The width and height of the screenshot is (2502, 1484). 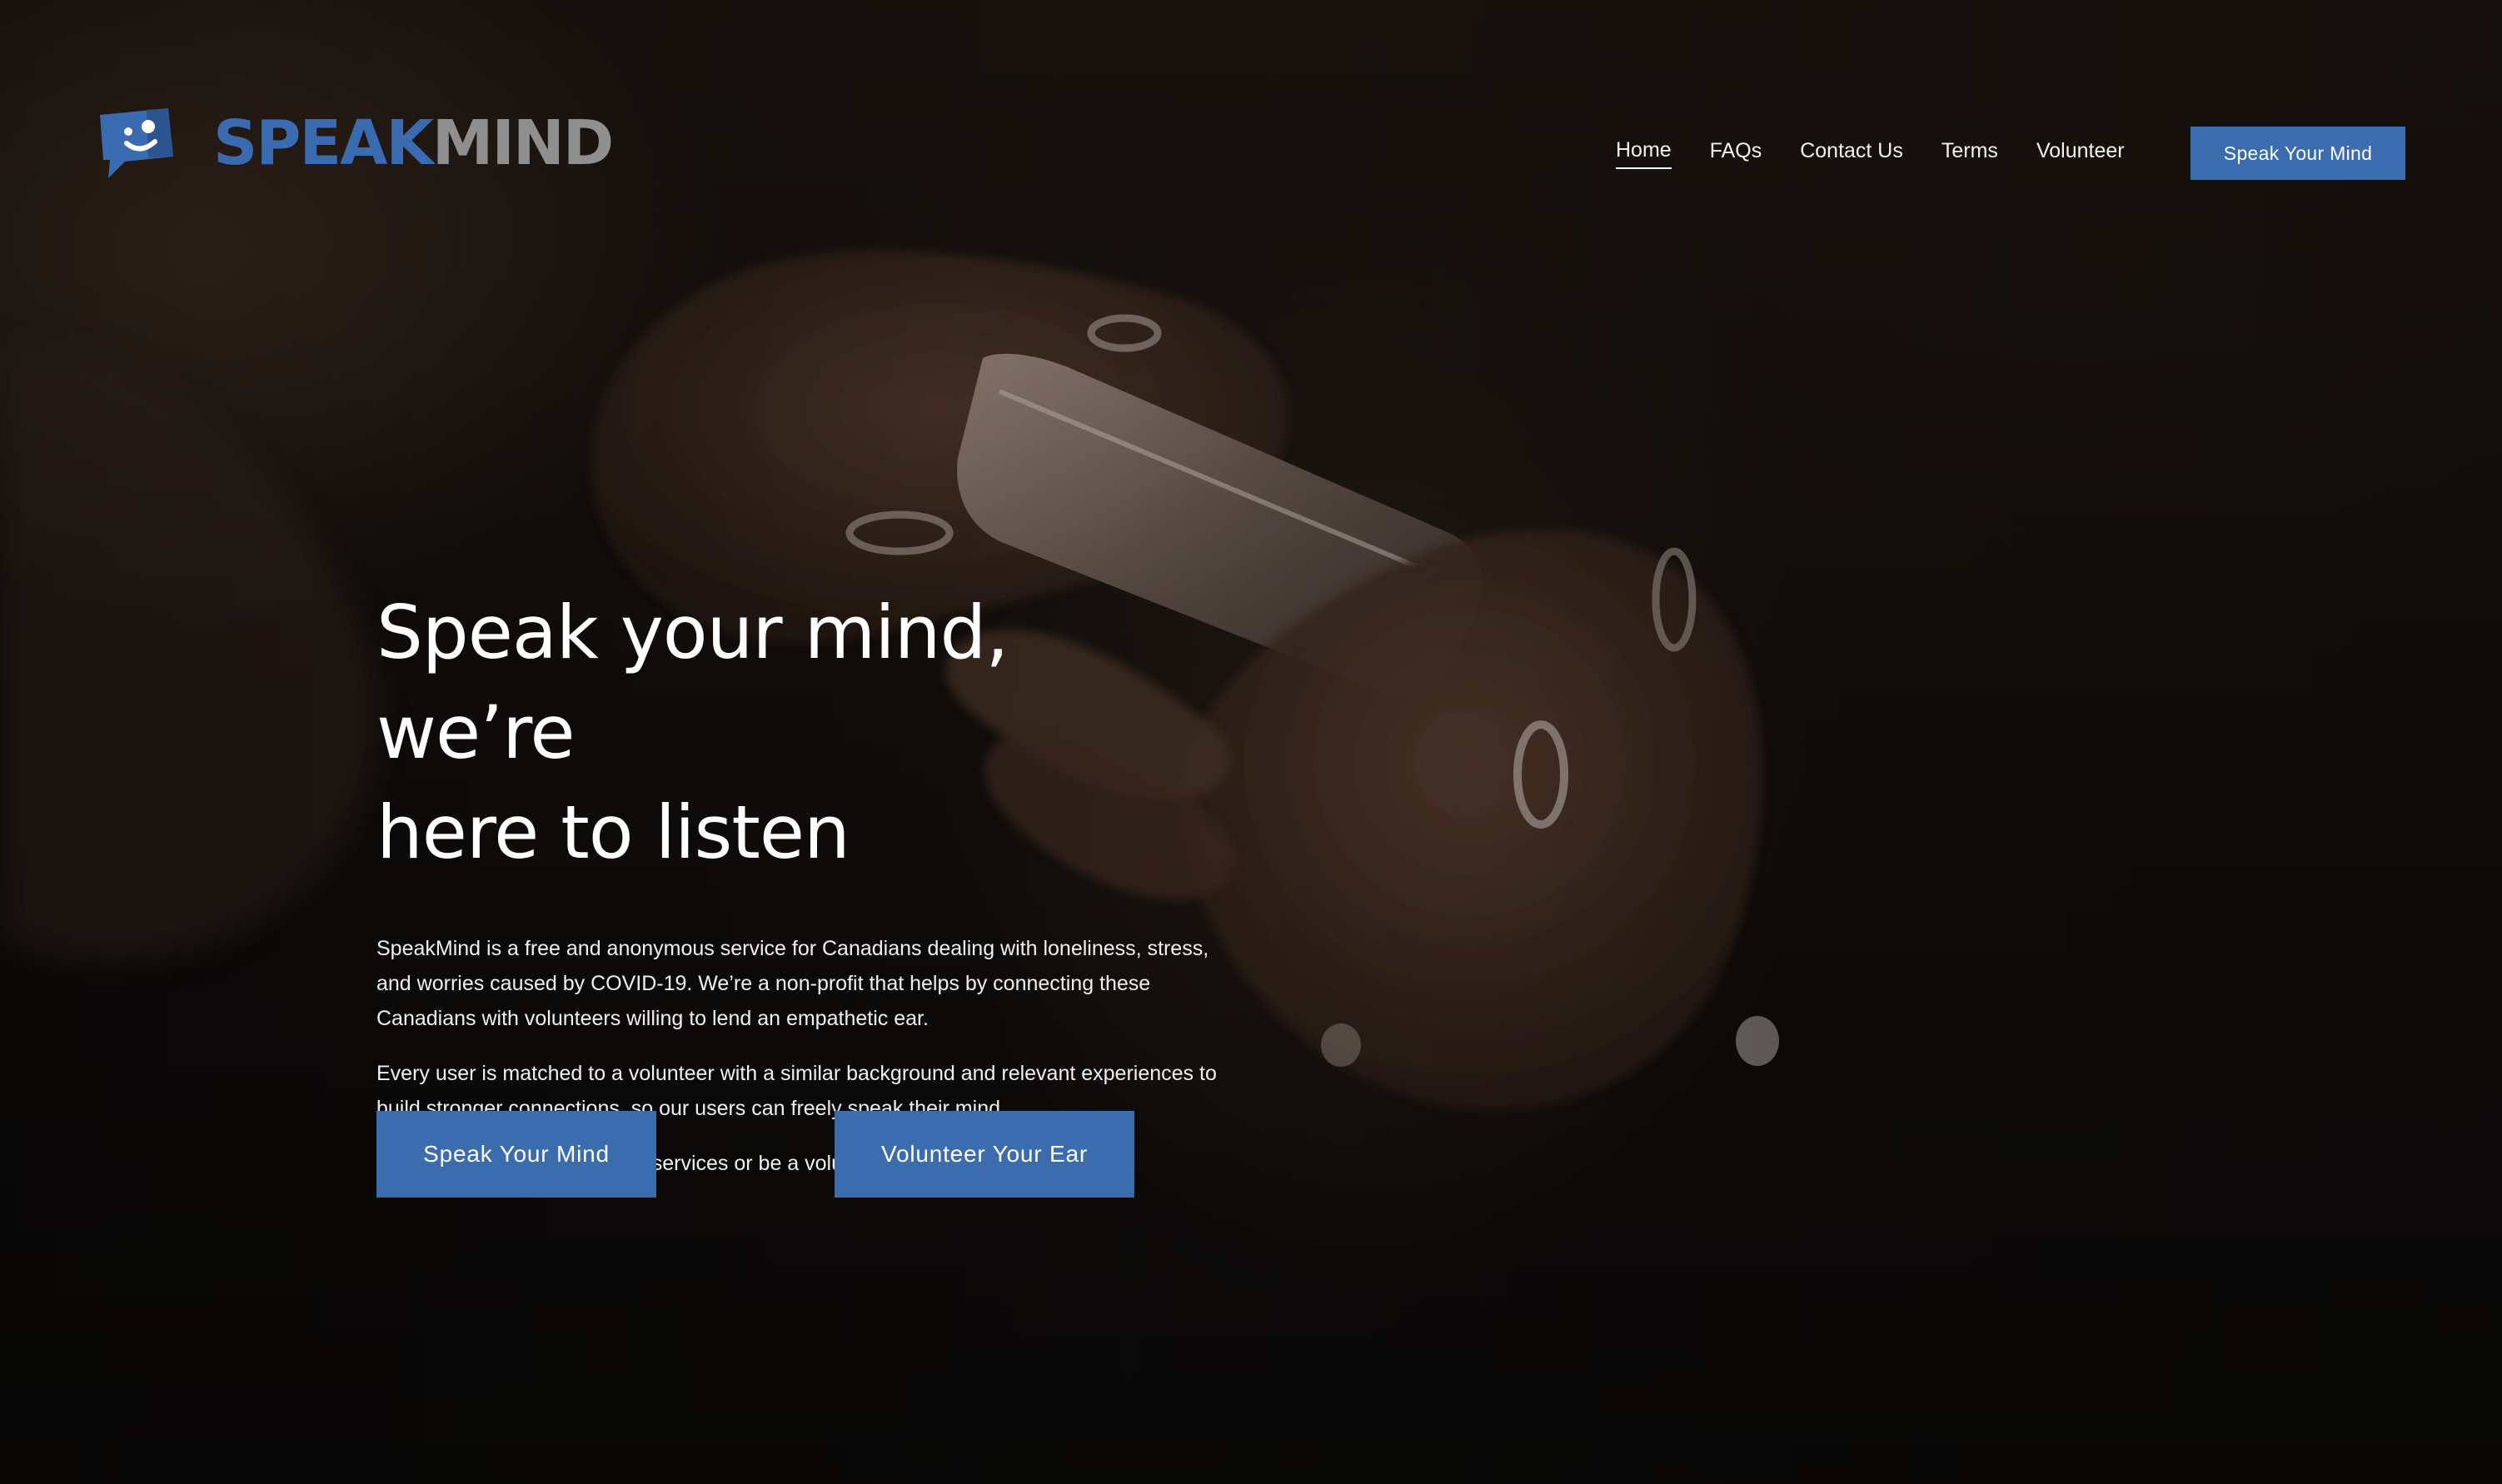 I want to click on hero-headline-line-2: here to listen, so click(x=613, y=832).